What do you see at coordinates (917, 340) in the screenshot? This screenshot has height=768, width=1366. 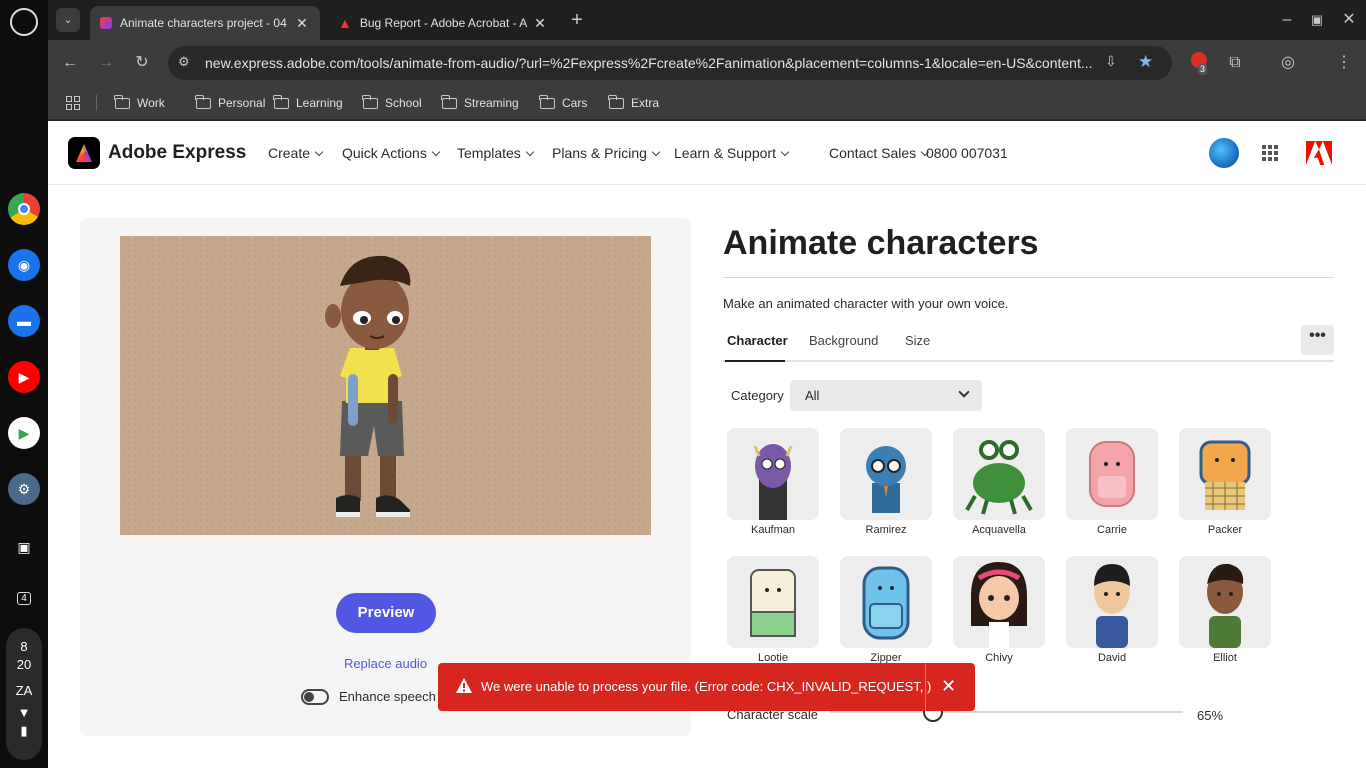 I see `tab-size: Size` at bounding box center [917, 340].